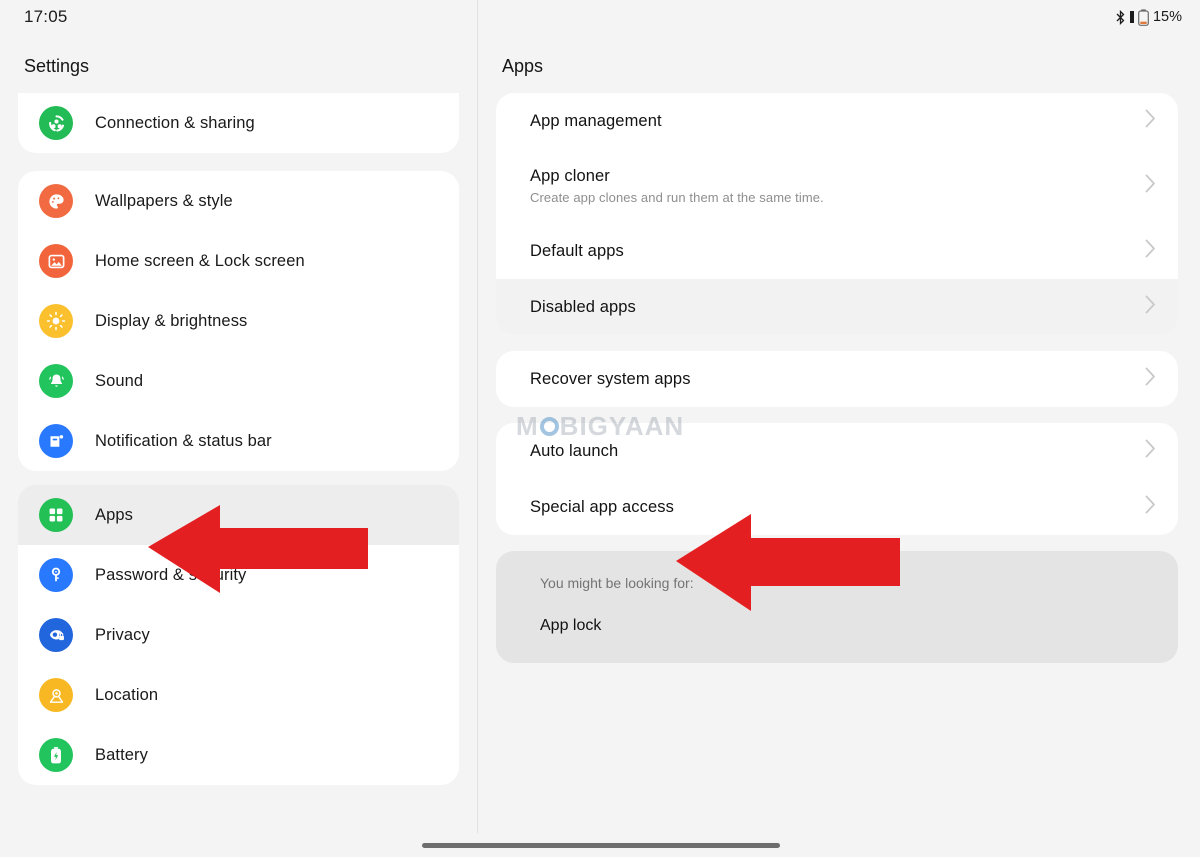 The height and width of the screenshot is (857, 1200). Describe the element at coordinates (121, 754) in the screenshot. I see `sidebar-item-label: Battery` at that location.